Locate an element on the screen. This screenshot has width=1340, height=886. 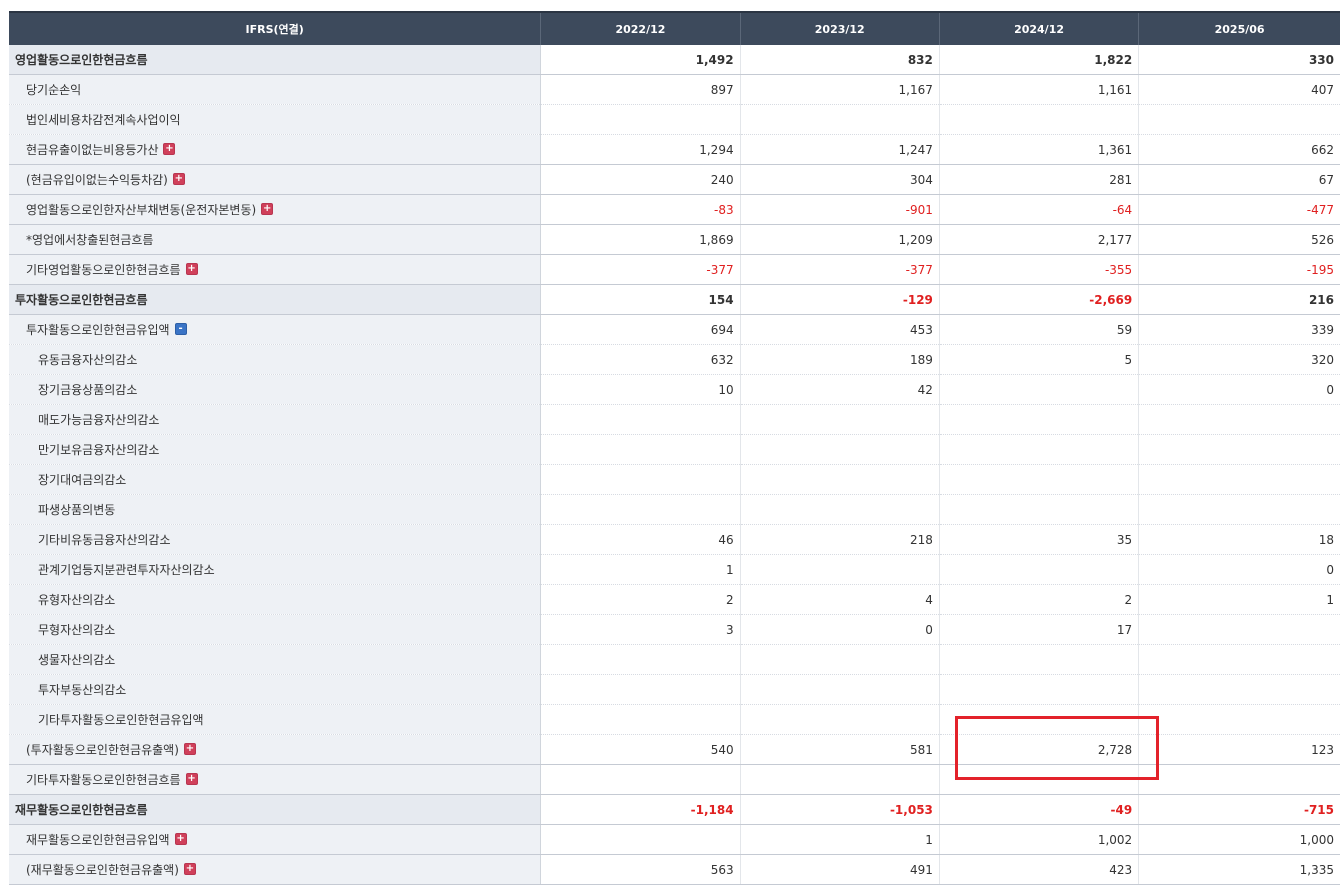
row-label-cell: 투자활동으로인한현금유입액 - is located at coordinates (275, 329).